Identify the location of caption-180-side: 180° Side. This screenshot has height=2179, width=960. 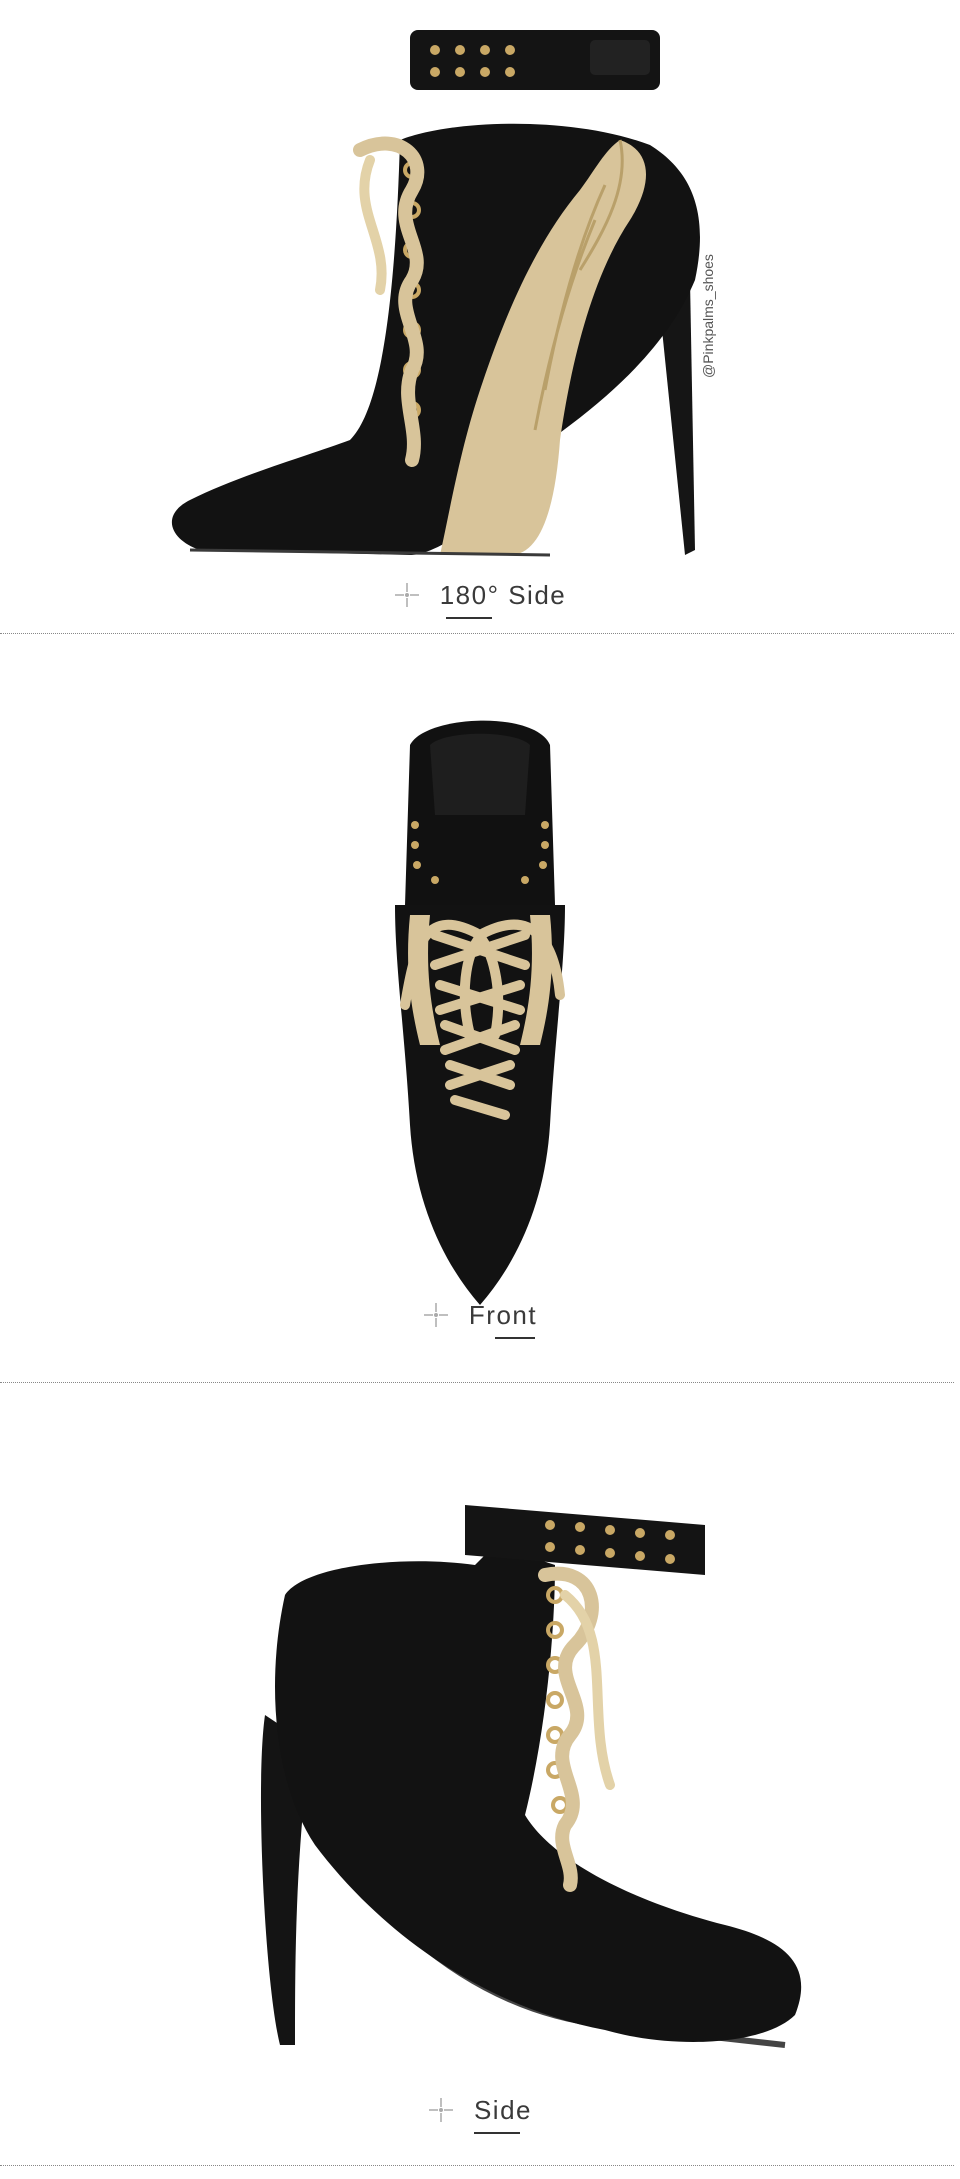
(480, 597).